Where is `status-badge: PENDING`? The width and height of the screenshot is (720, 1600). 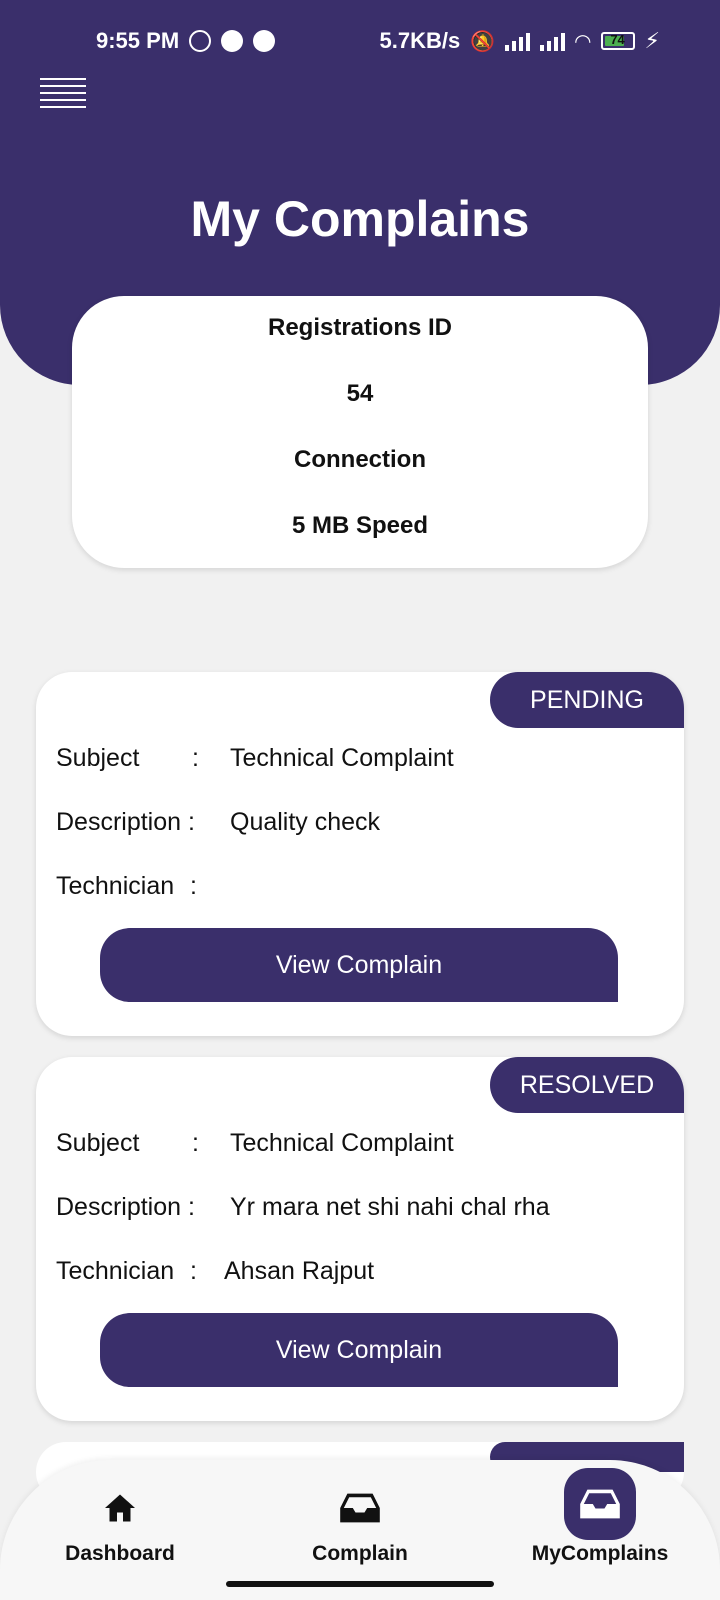 status-badge: PENDING is located at coordinates (587, 700).